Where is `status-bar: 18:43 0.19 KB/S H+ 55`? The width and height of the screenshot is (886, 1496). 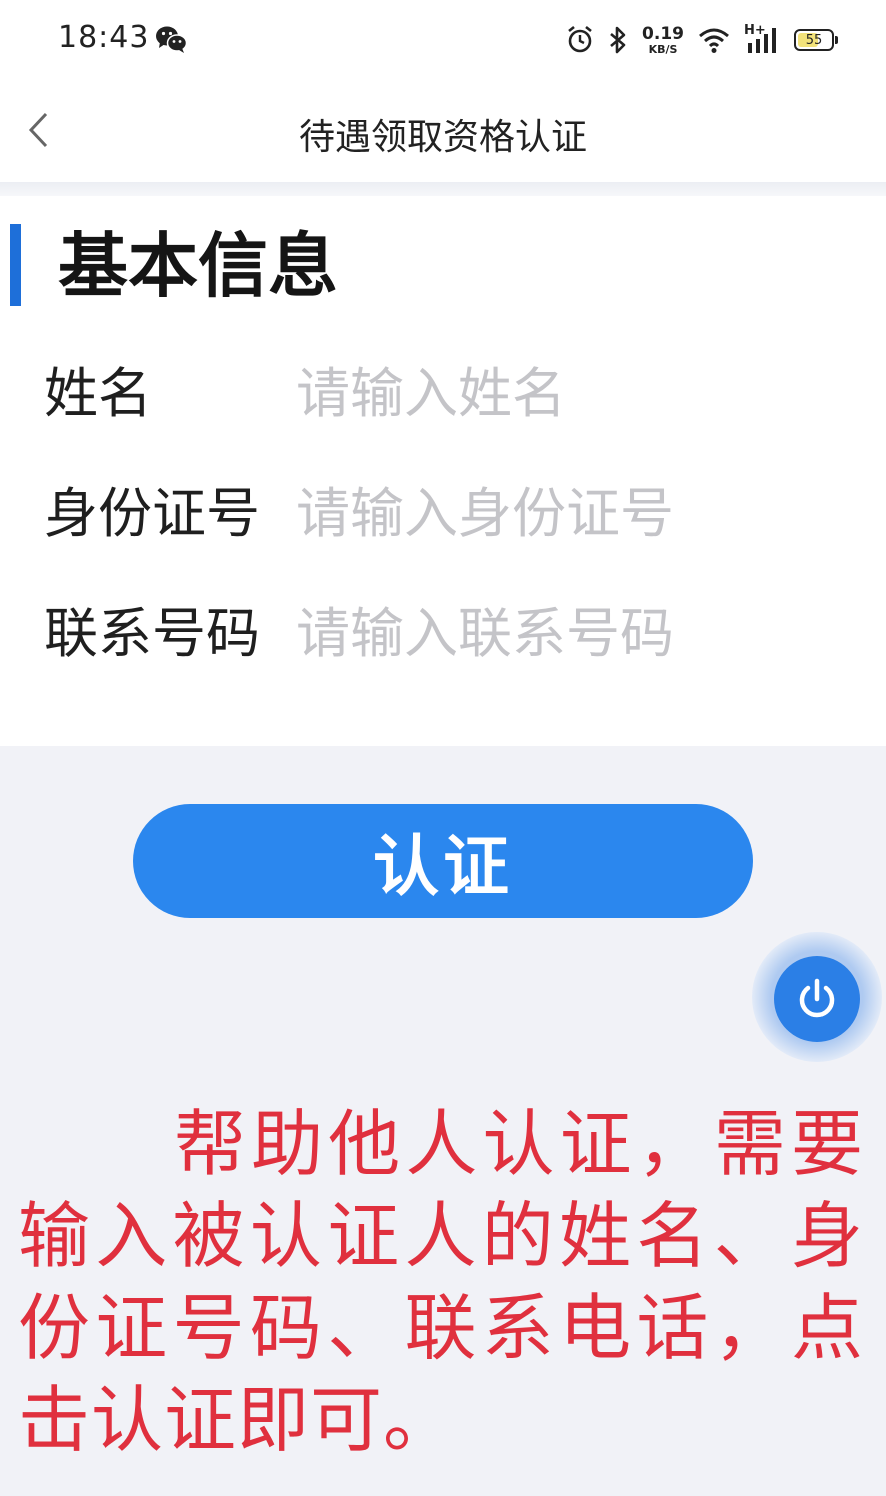
status-bar: 18:43 0.19 KB/S H+ 55 is located at coordinates (443, 40).